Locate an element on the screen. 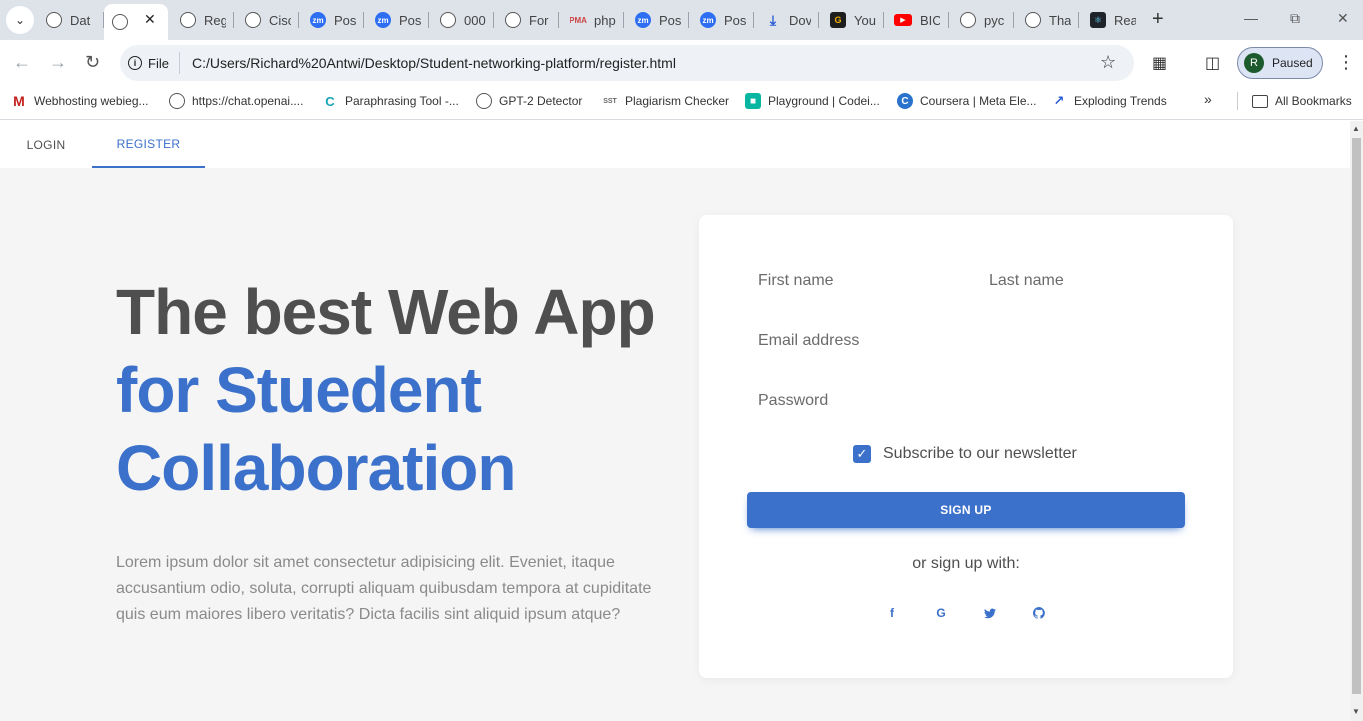 Image resolution: width=1363 pixels, height=721 pixels. back-arrow-icon: ← is located at coordinates (22, 62).